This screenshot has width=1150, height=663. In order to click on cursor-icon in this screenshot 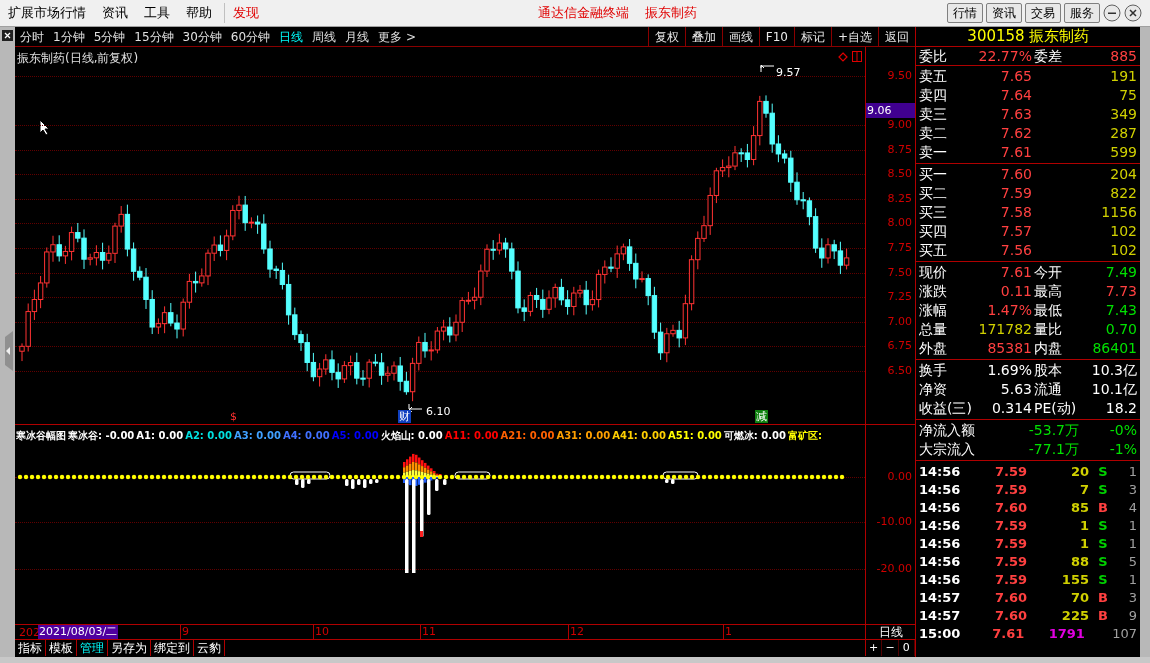, I will do `click(44, 127)`.